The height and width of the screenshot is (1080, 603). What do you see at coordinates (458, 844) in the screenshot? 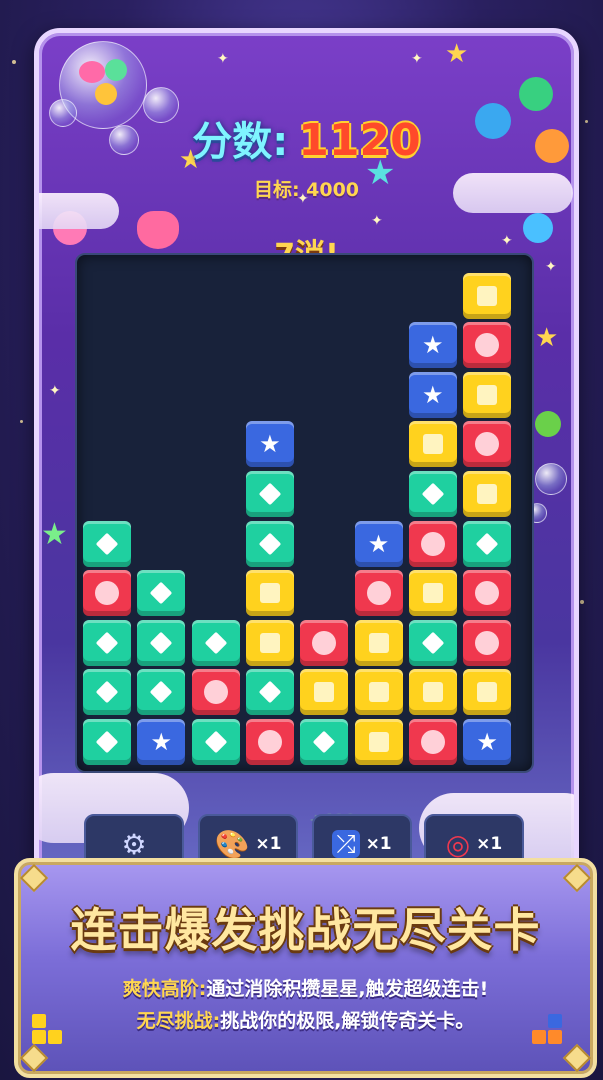
I see `target-icon: ◎` at bounding box center [458, 844].